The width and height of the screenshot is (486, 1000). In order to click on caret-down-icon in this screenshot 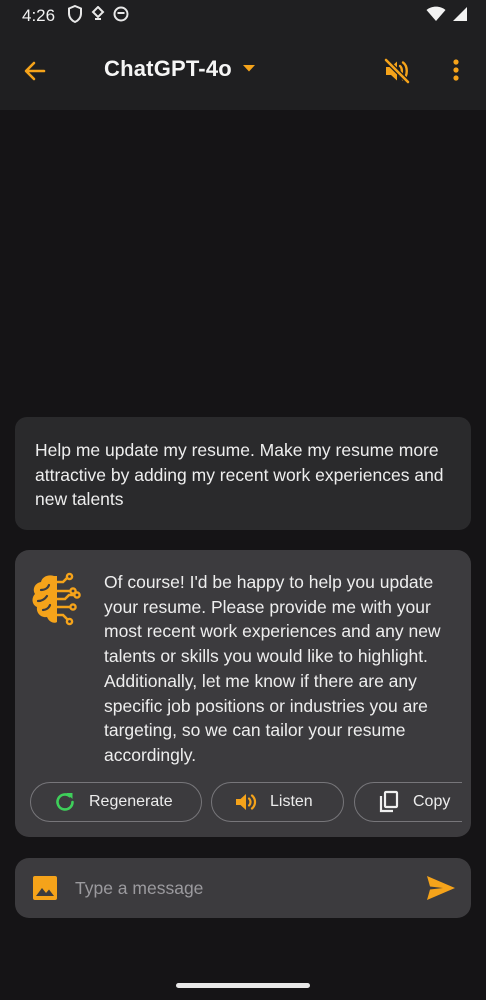, I will do `click(249, 69)`.